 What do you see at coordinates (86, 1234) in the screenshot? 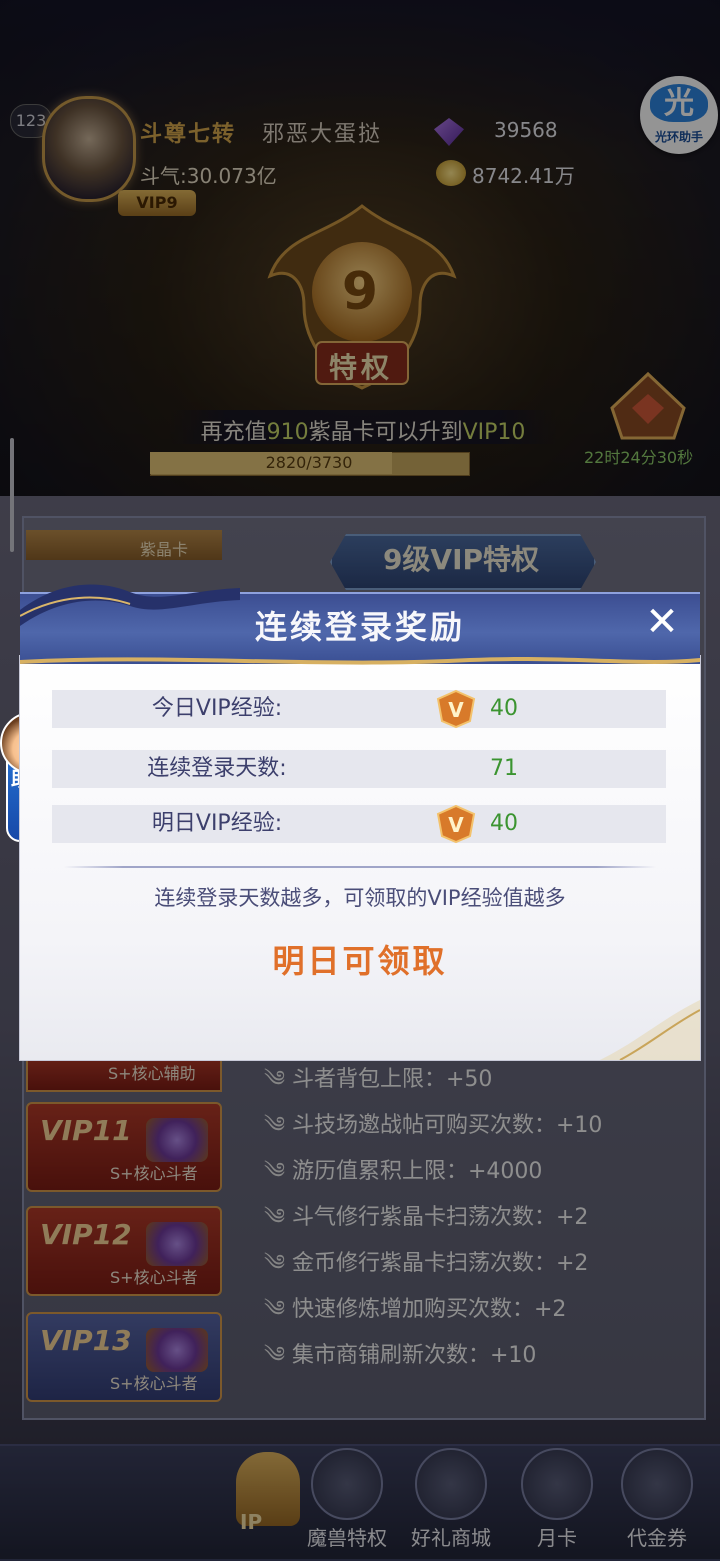
I see `vip-tab-title: VIP12` at bounding box center [86, 1234].